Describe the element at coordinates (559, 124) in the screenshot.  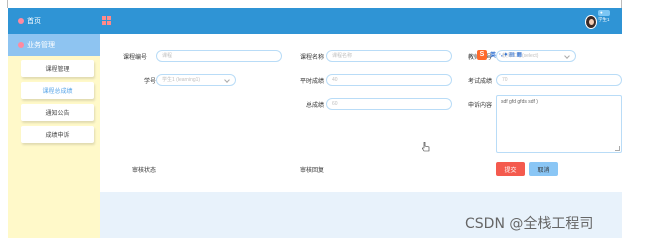
I see `appeal-content-textarea: sdf gfd gfds sdf )` at that location.